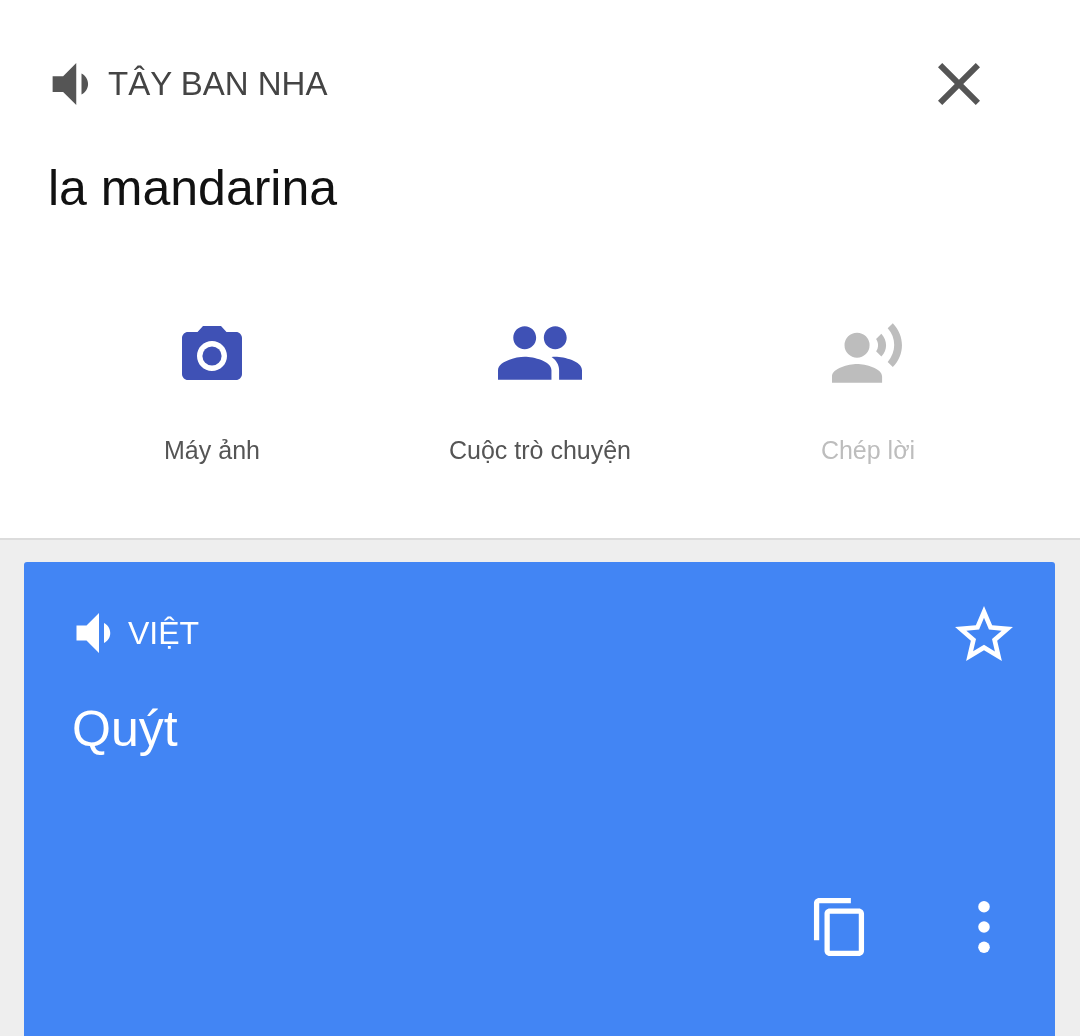 The width and height of the screenshot is (1080, 1036). I want to click on star-icon, so click(984, 633).